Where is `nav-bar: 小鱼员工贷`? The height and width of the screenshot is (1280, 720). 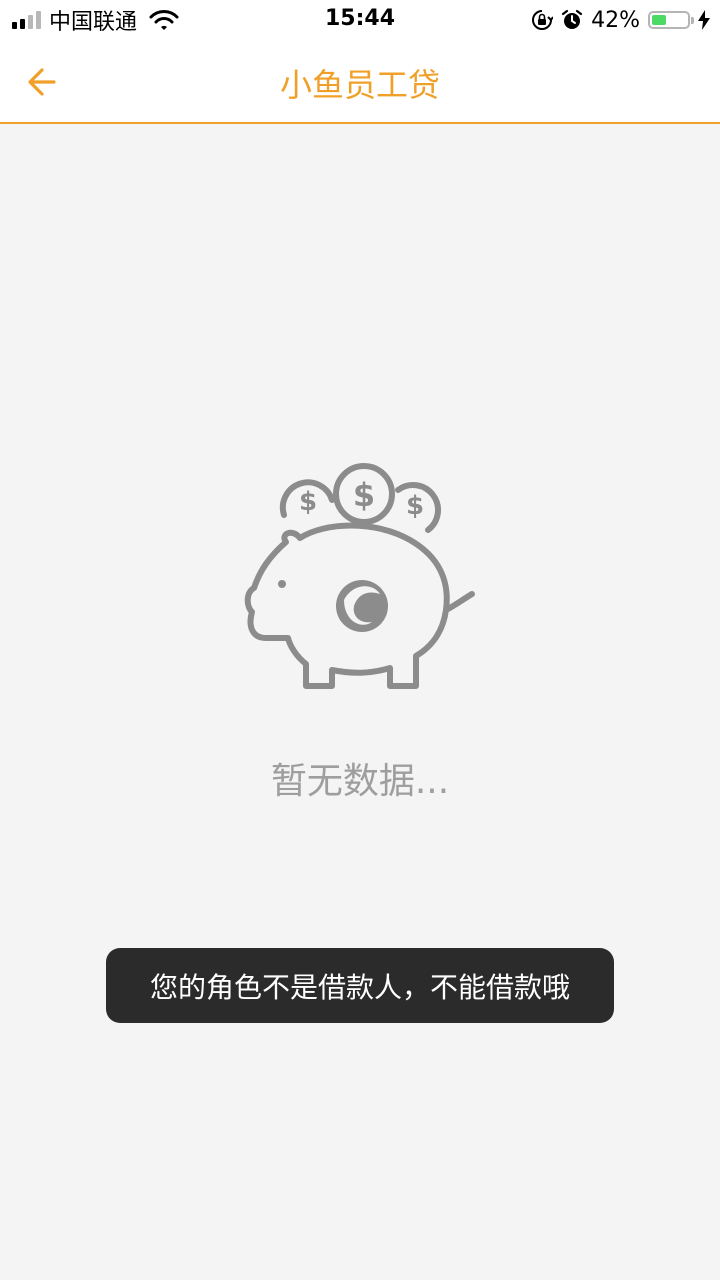 nav-bar: 小鱼员工贷 is located at coordinates (360, 82).